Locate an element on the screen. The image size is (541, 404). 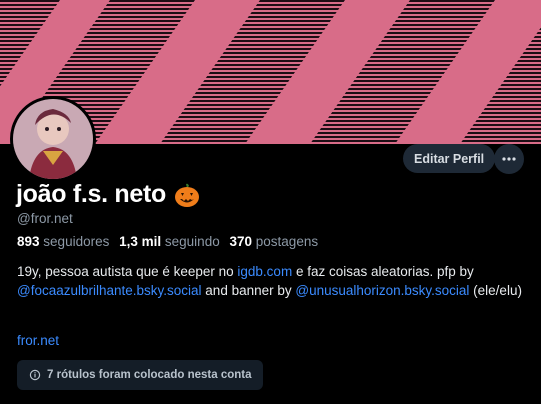
avatar is located at coordinates (53, 139).